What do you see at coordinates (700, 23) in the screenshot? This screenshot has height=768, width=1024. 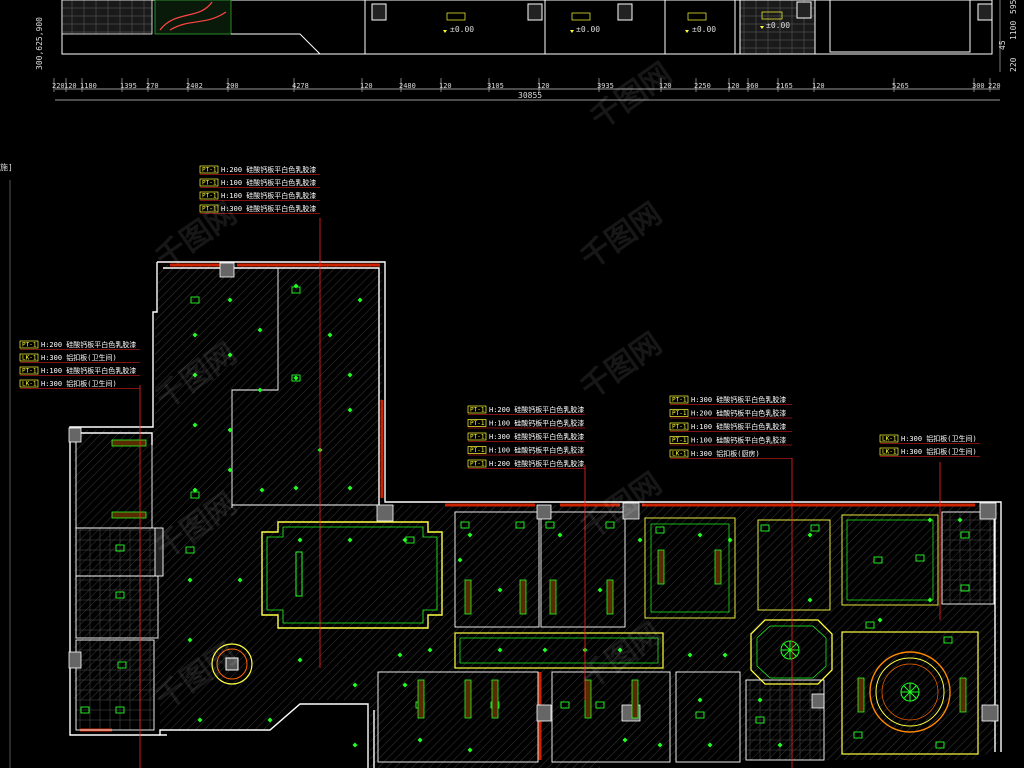 I see `level-mark-3: ±0.00` at bounding box center [700, 23].